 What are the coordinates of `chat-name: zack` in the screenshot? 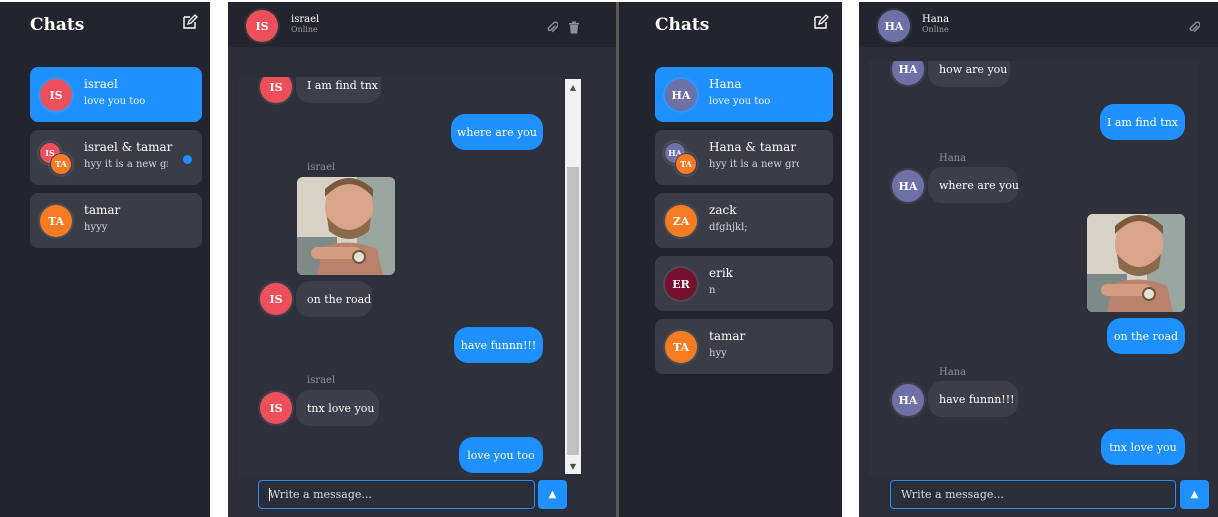 It's located at (723, 210).